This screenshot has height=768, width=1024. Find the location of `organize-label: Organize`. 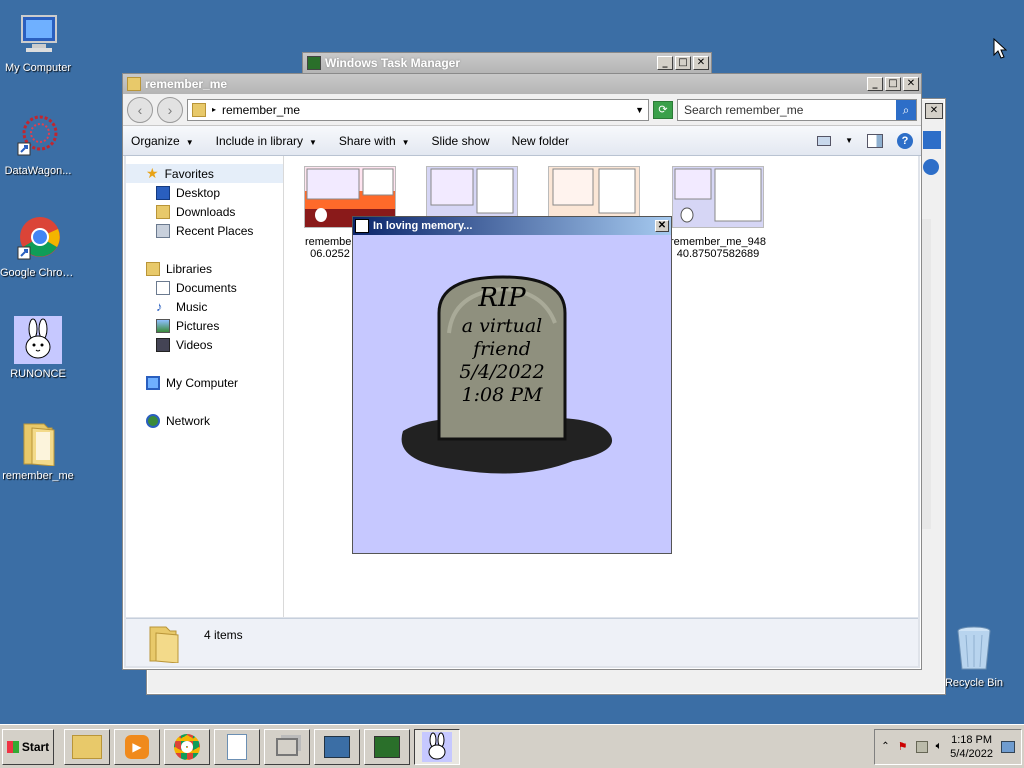

organize-label: Organize is located at coordinates (155, 140).